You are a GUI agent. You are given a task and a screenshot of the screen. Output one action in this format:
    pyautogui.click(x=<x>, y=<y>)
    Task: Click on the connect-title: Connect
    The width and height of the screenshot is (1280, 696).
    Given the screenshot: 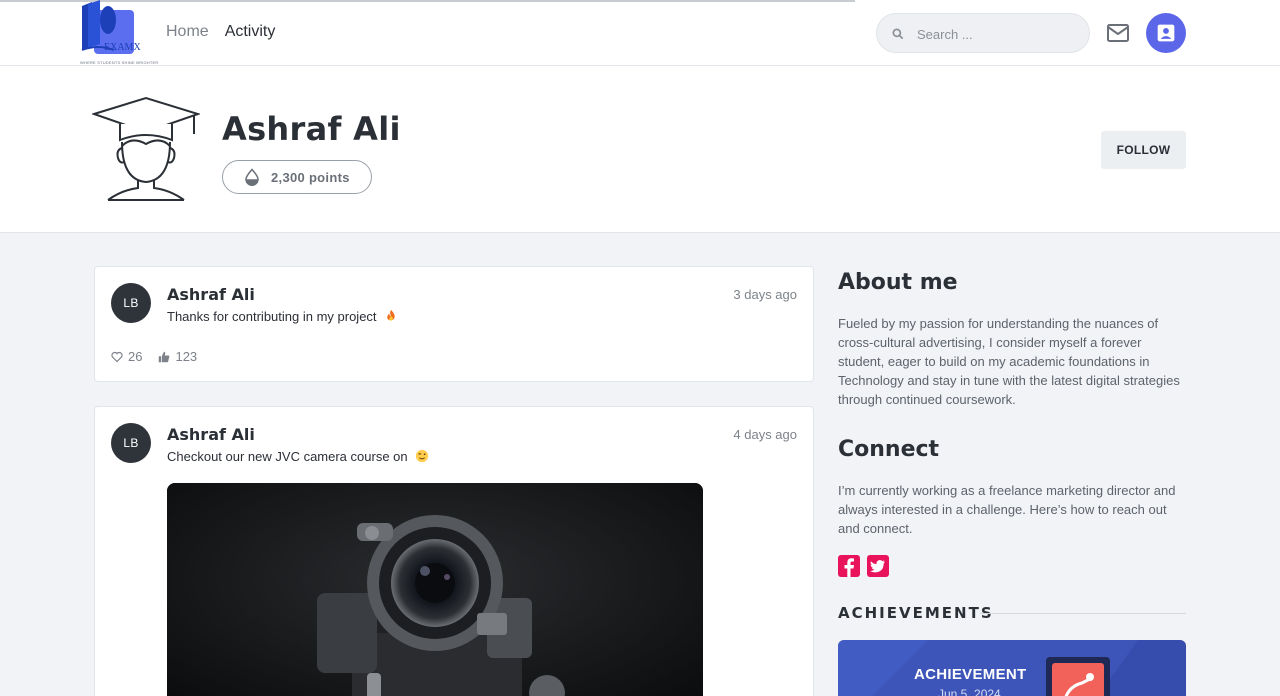 What is the action you would take?
    pyautogui.click(x=889, y=449)
    